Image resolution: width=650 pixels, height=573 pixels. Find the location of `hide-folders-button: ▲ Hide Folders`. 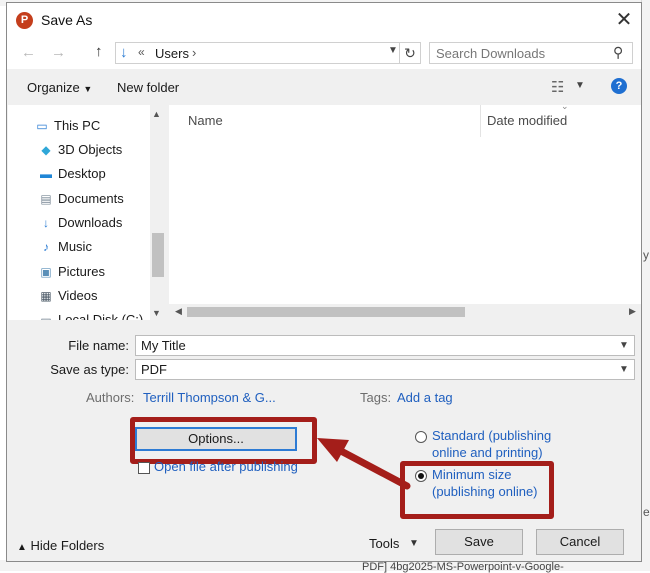

hide-folders-button: ▲ Hide Folders is located at coordinates (60, 545).